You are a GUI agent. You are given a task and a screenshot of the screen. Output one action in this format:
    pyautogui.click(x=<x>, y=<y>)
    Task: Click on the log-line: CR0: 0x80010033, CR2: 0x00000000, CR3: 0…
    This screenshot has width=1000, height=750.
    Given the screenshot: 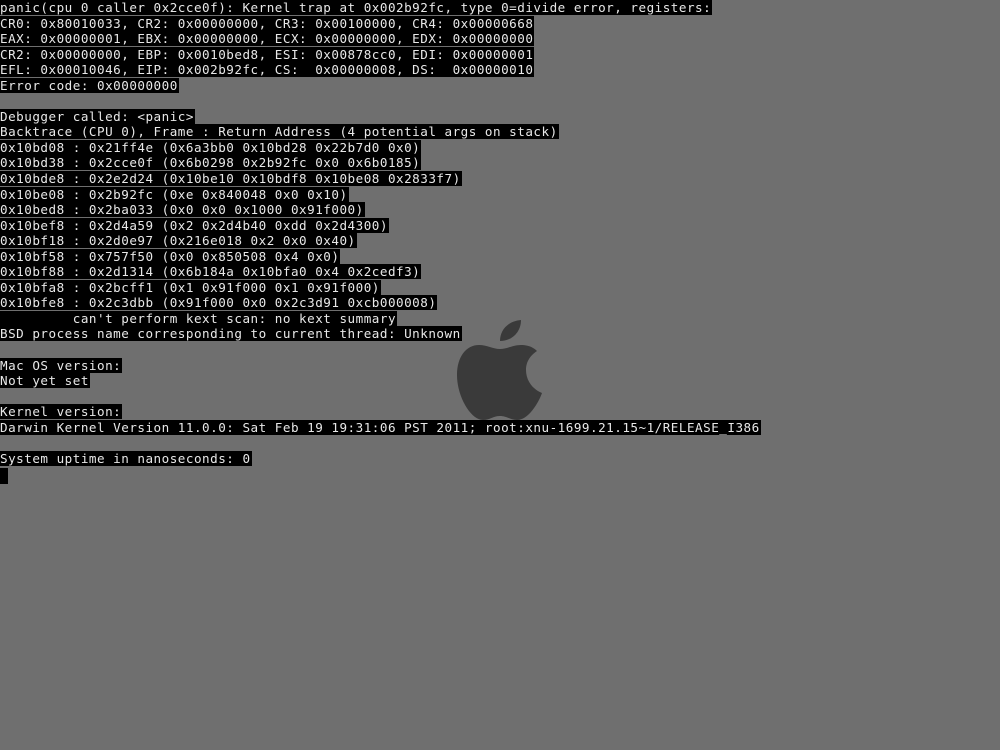 What is the action you would take?
    pyautogui.click(x=267, y=23)
    